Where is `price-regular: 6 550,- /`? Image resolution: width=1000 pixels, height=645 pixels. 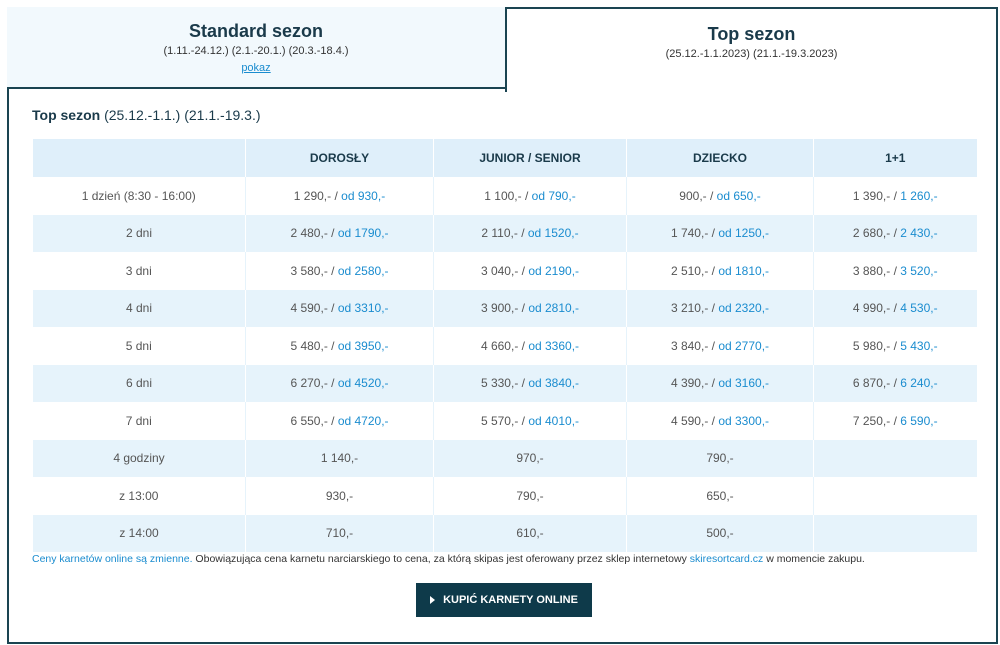 price-regular: 6 550,- / is located at coordinates (314, 420).